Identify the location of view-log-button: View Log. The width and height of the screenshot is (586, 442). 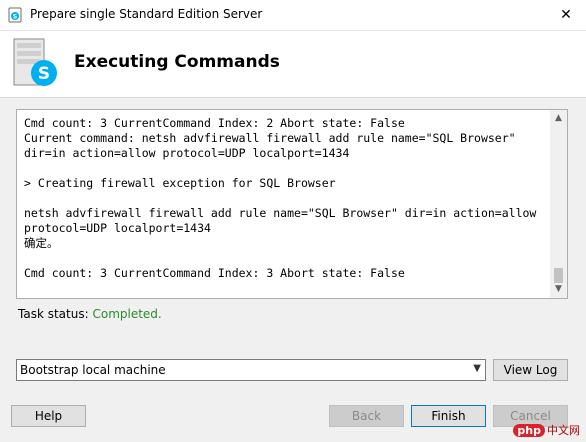
(530, 370).